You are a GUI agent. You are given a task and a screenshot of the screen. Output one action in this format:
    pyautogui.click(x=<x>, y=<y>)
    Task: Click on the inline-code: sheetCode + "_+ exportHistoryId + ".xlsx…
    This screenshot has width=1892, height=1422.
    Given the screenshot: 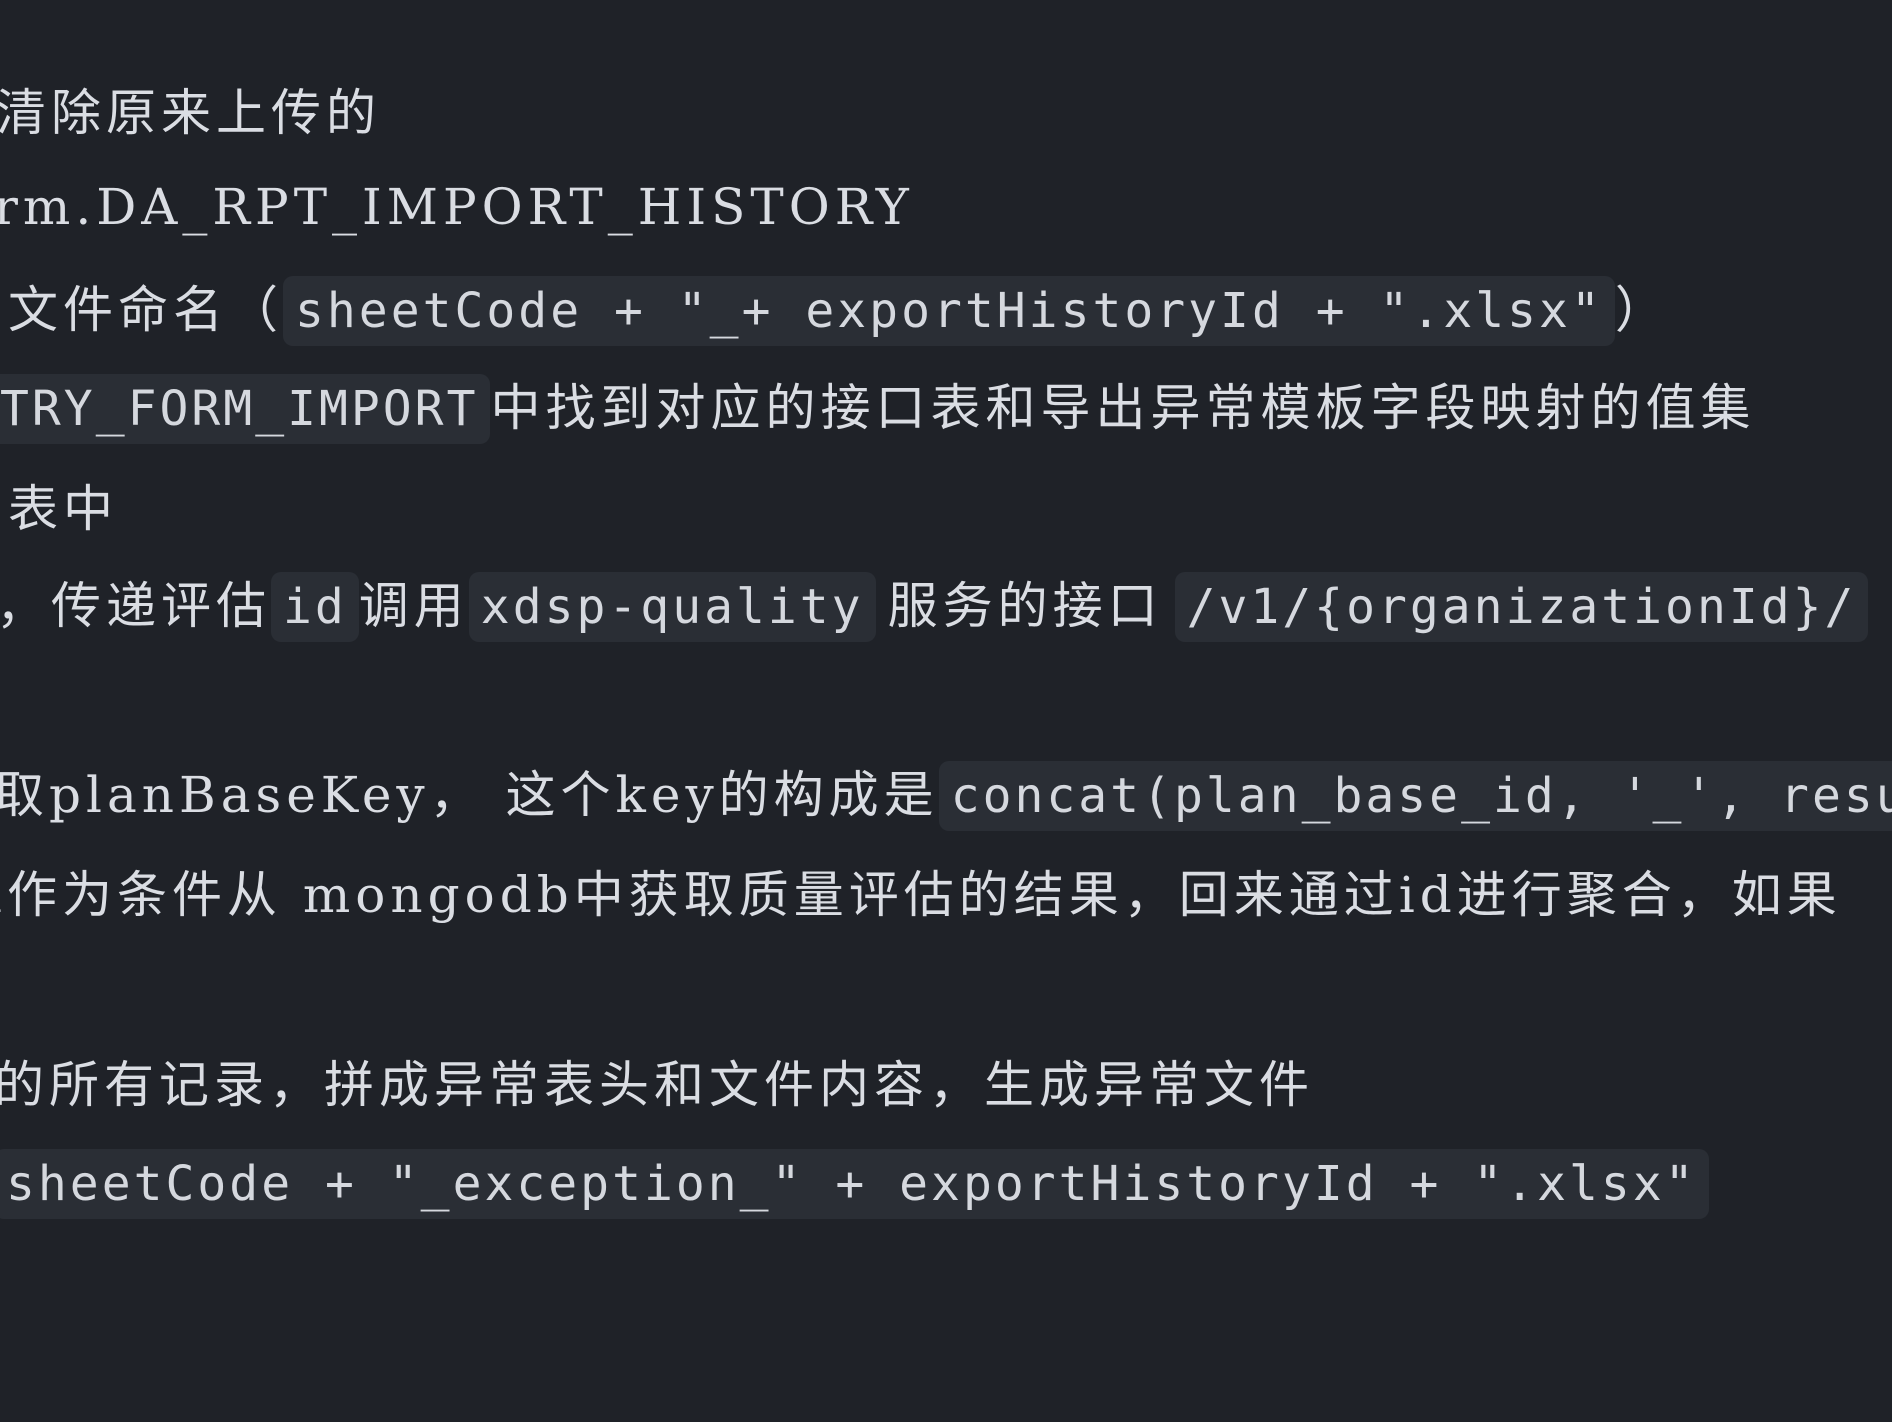 What is the action you would take?
    pyautogui.click(x=949, y=311)
    